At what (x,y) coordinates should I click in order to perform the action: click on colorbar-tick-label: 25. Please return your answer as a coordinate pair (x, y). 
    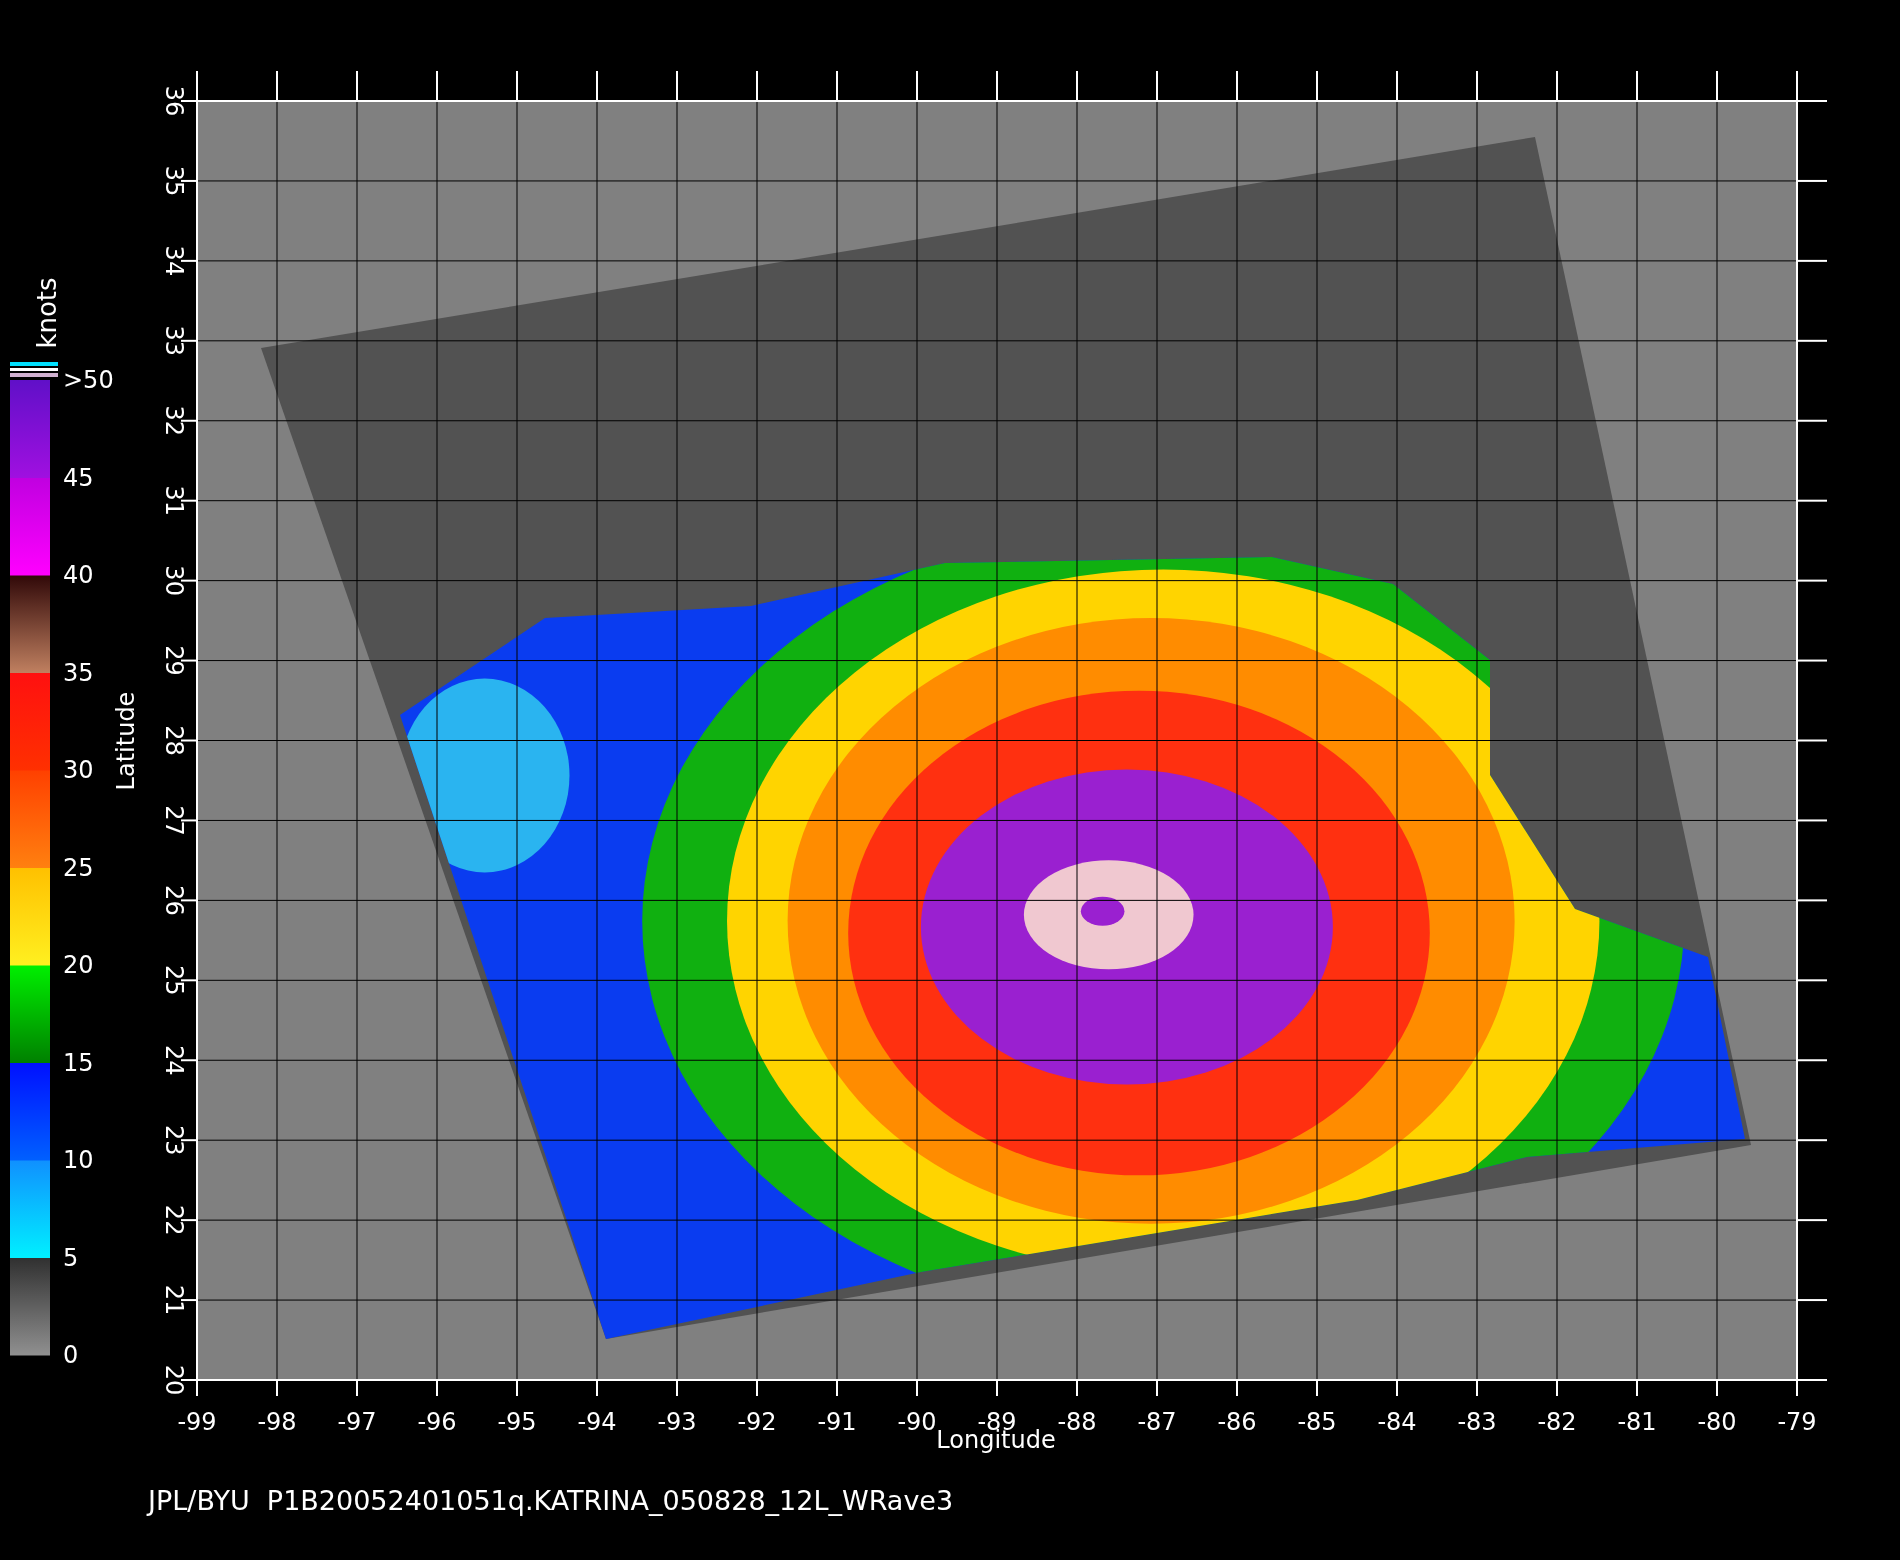
    Looking at the image, I should click on (78, 867).